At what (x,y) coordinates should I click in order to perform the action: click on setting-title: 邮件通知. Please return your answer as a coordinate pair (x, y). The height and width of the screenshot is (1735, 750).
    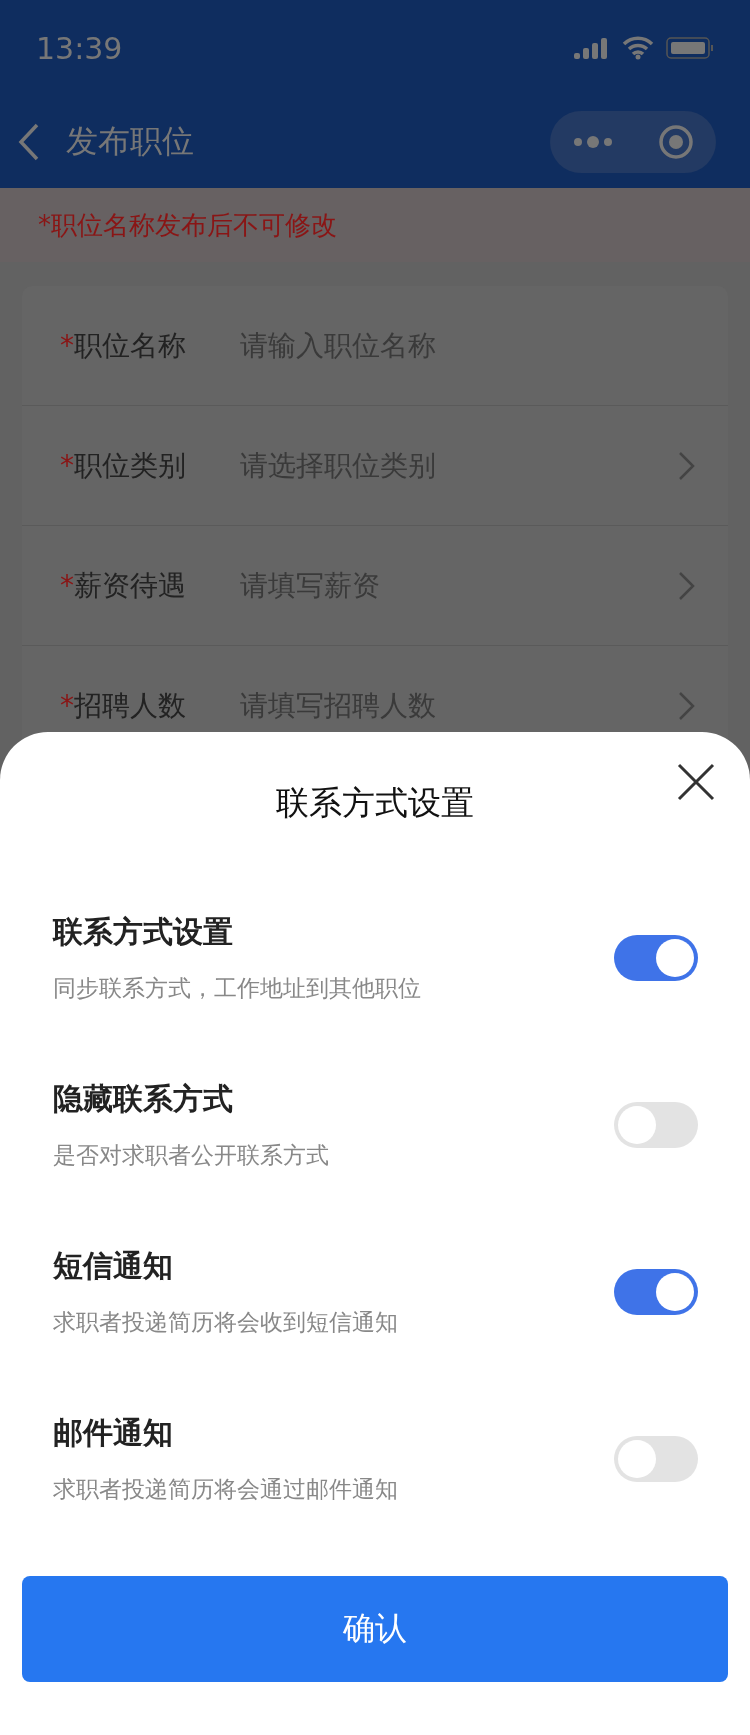
    Looking at the image, I should click on (113, 1432).